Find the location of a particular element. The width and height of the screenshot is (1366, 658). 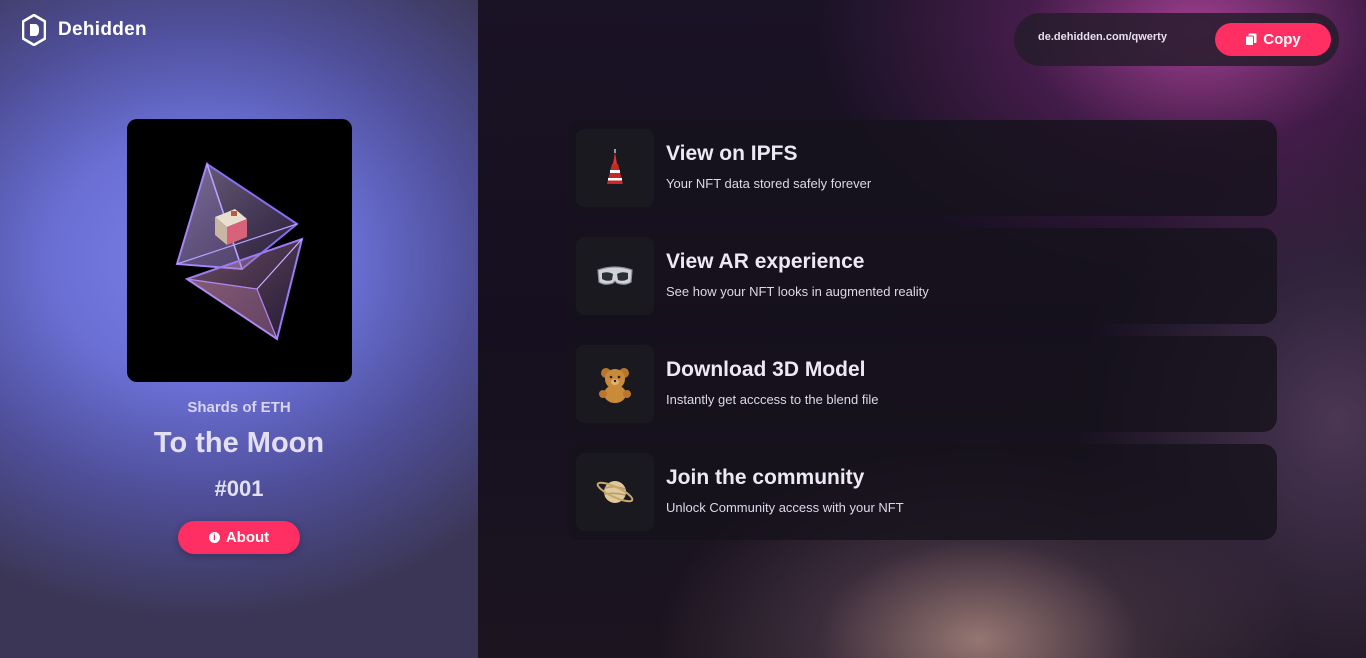

copy-button: Copy is located at coordinates (1273, 39).